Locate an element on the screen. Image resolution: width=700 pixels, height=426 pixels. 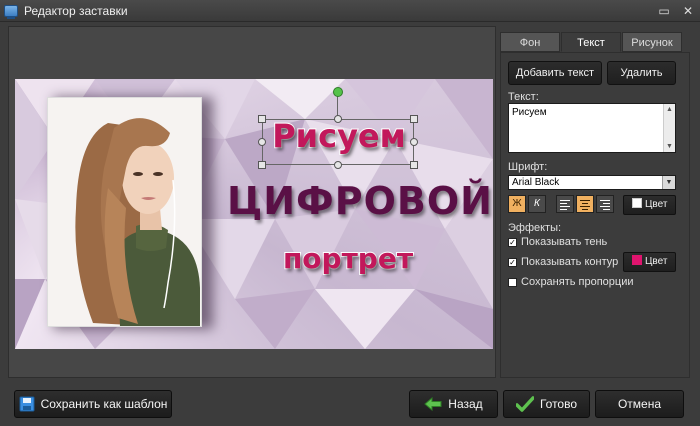
scroll-down-icon: ▼ is located at coordinates (669, 146).